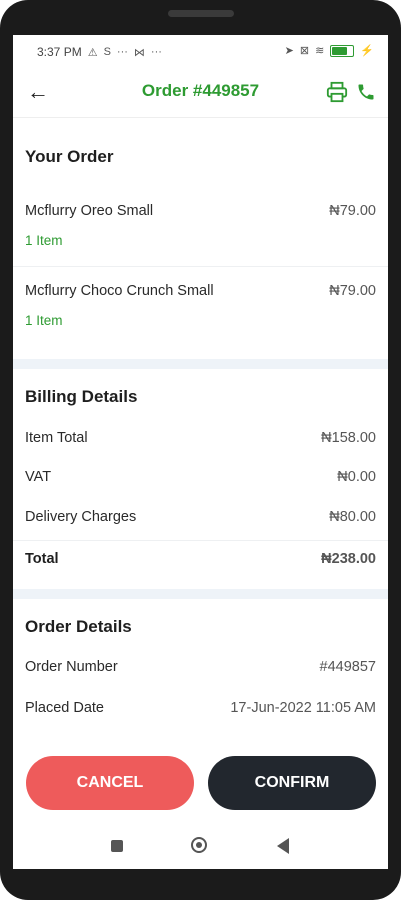 The width and height of the screenshot is (401, 900). Describe the element at coordinates (199, 845) in the screenshot. I see `home-icon` at that location.